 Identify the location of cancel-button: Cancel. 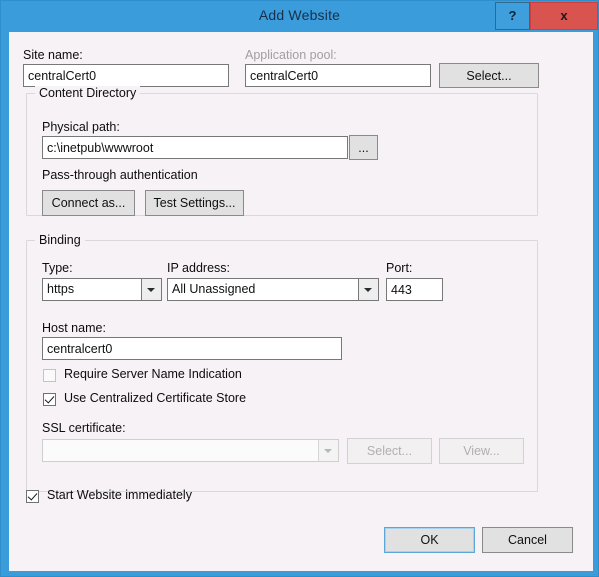
(527, 540).